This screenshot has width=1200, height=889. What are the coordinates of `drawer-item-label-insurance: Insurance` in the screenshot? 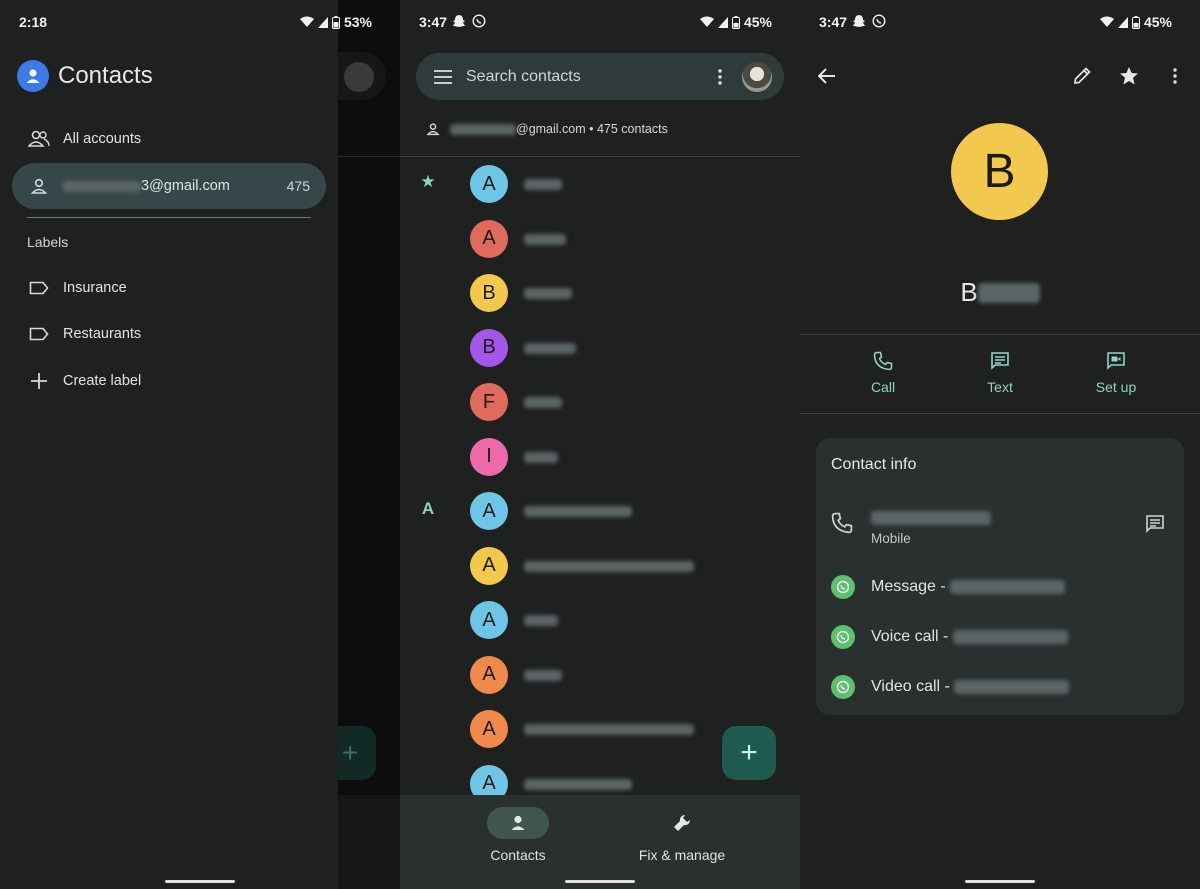 It's located at (169, 288).